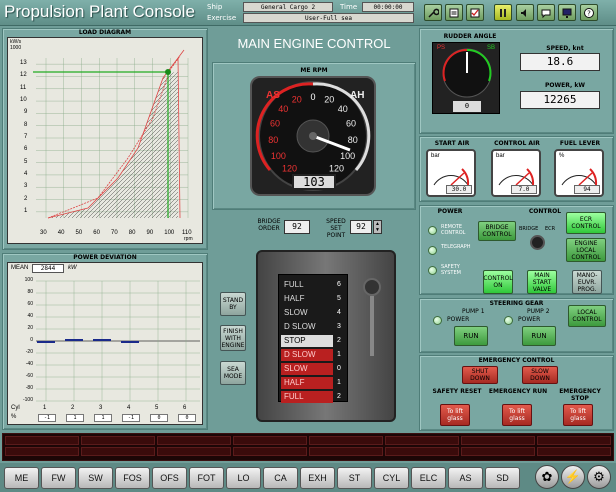 Image resolution: width=616 pixels, height=492 pixels. What do you see at coordinates (353, 140) in the screenshot?
I see `rpm-tick-ah: 80` at bounding box center [353, 140].